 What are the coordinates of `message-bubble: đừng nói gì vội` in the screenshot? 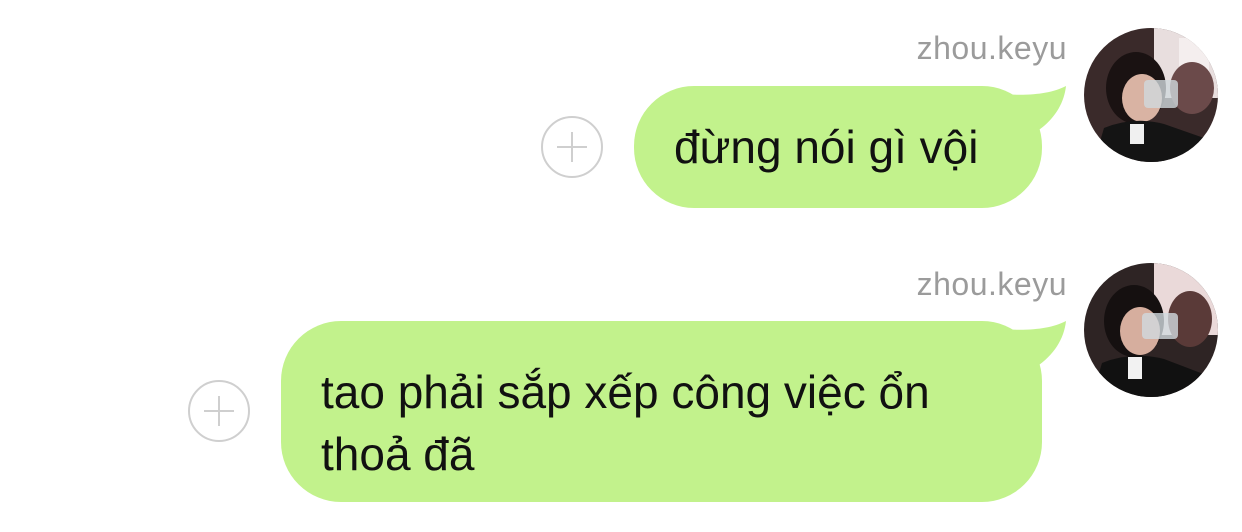 It's located at (838, 147).